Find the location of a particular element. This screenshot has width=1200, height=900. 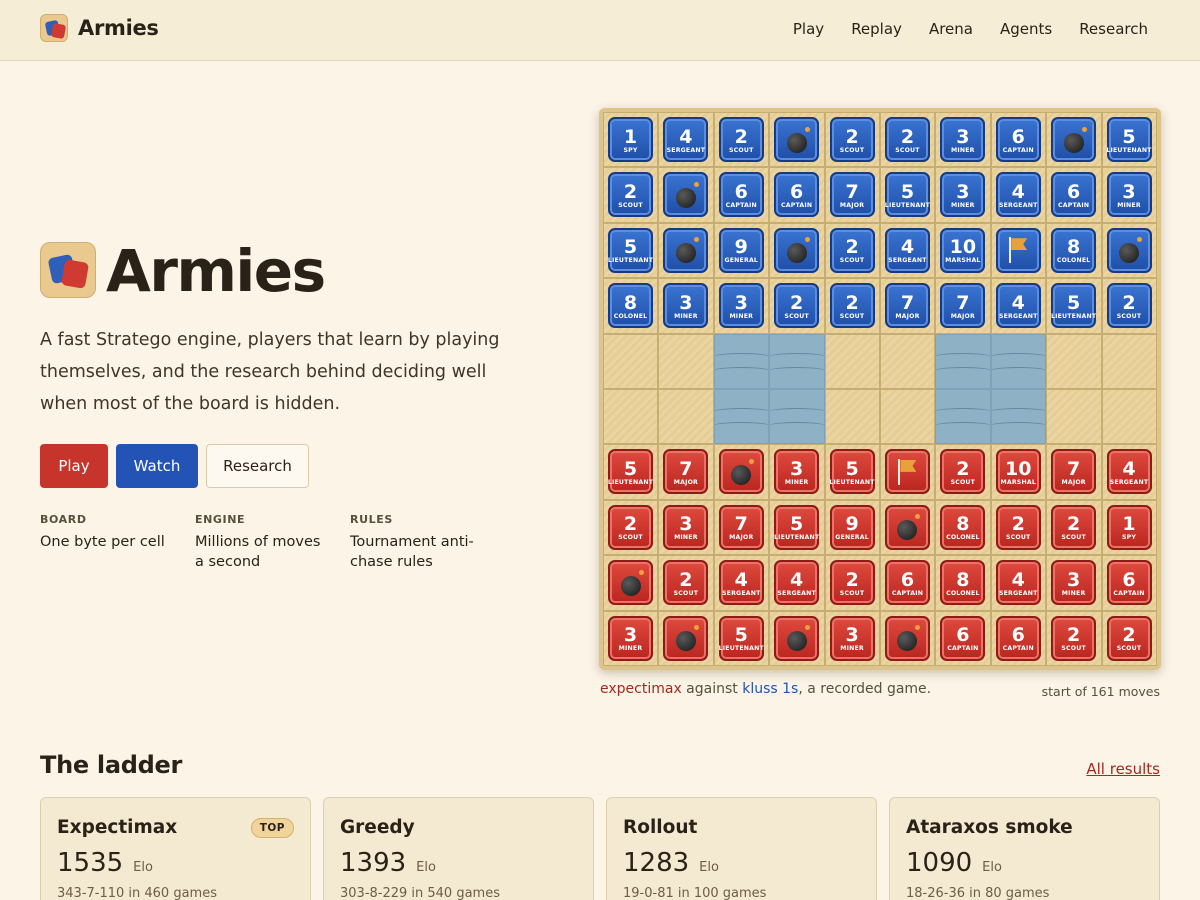

board-cell: 9 GENERAL is located at coordinates (852, 527).